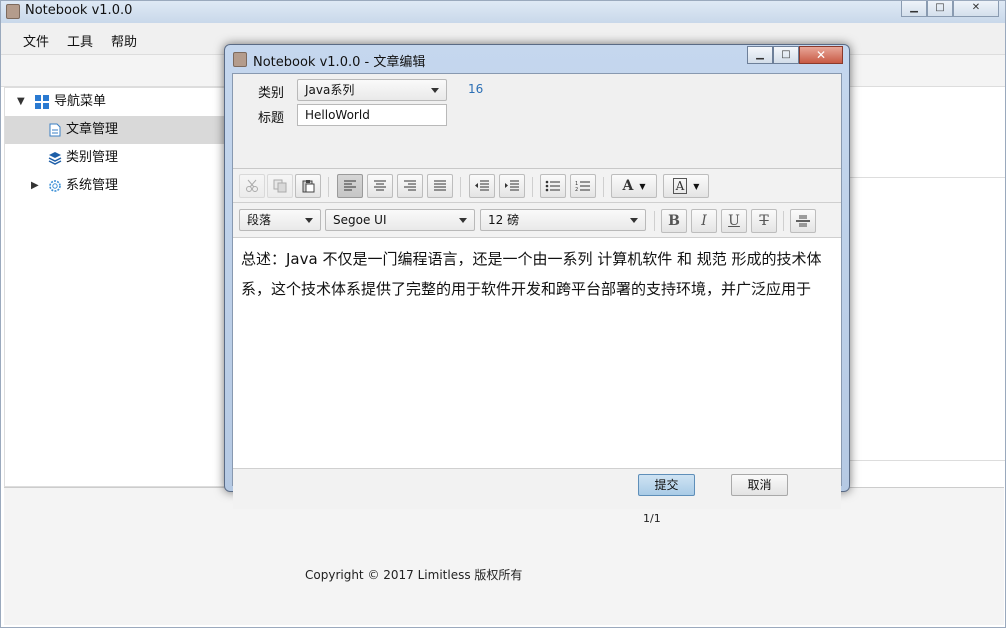 The width and height of the screenshot is (1006, 628). Describe the element at coordinates (914, 9) in the screenshot. I see `minimize-button: ▁` at that location.